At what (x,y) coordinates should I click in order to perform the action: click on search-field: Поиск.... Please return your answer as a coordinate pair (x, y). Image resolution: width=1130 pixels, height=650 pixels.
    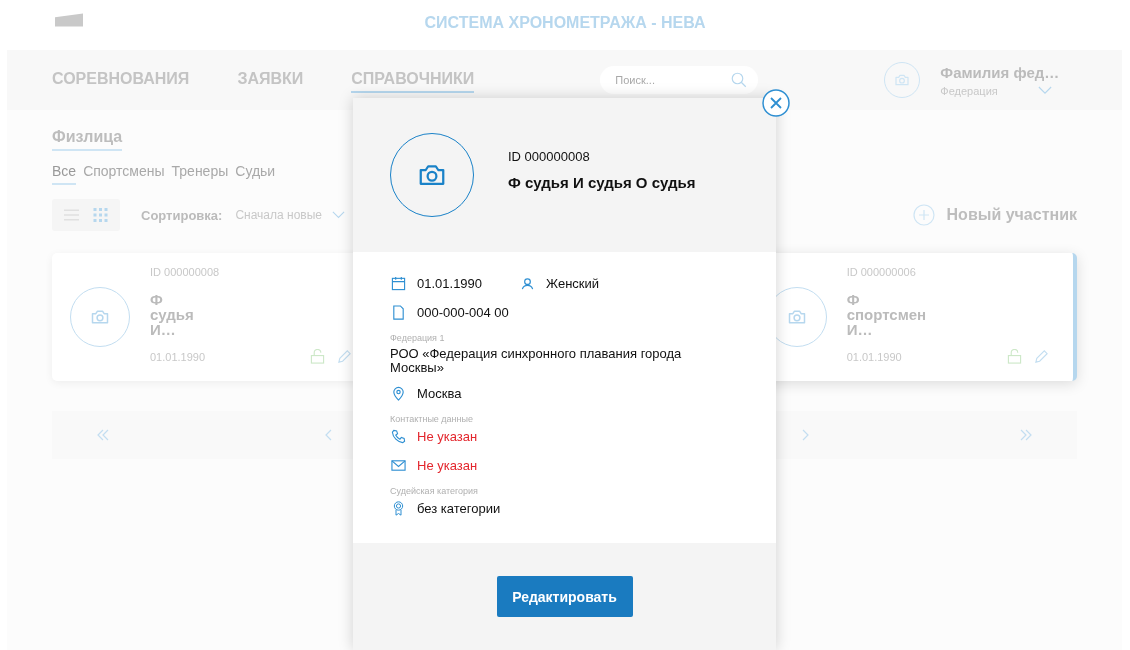
    Looking at the image, I should click on (679, 80).